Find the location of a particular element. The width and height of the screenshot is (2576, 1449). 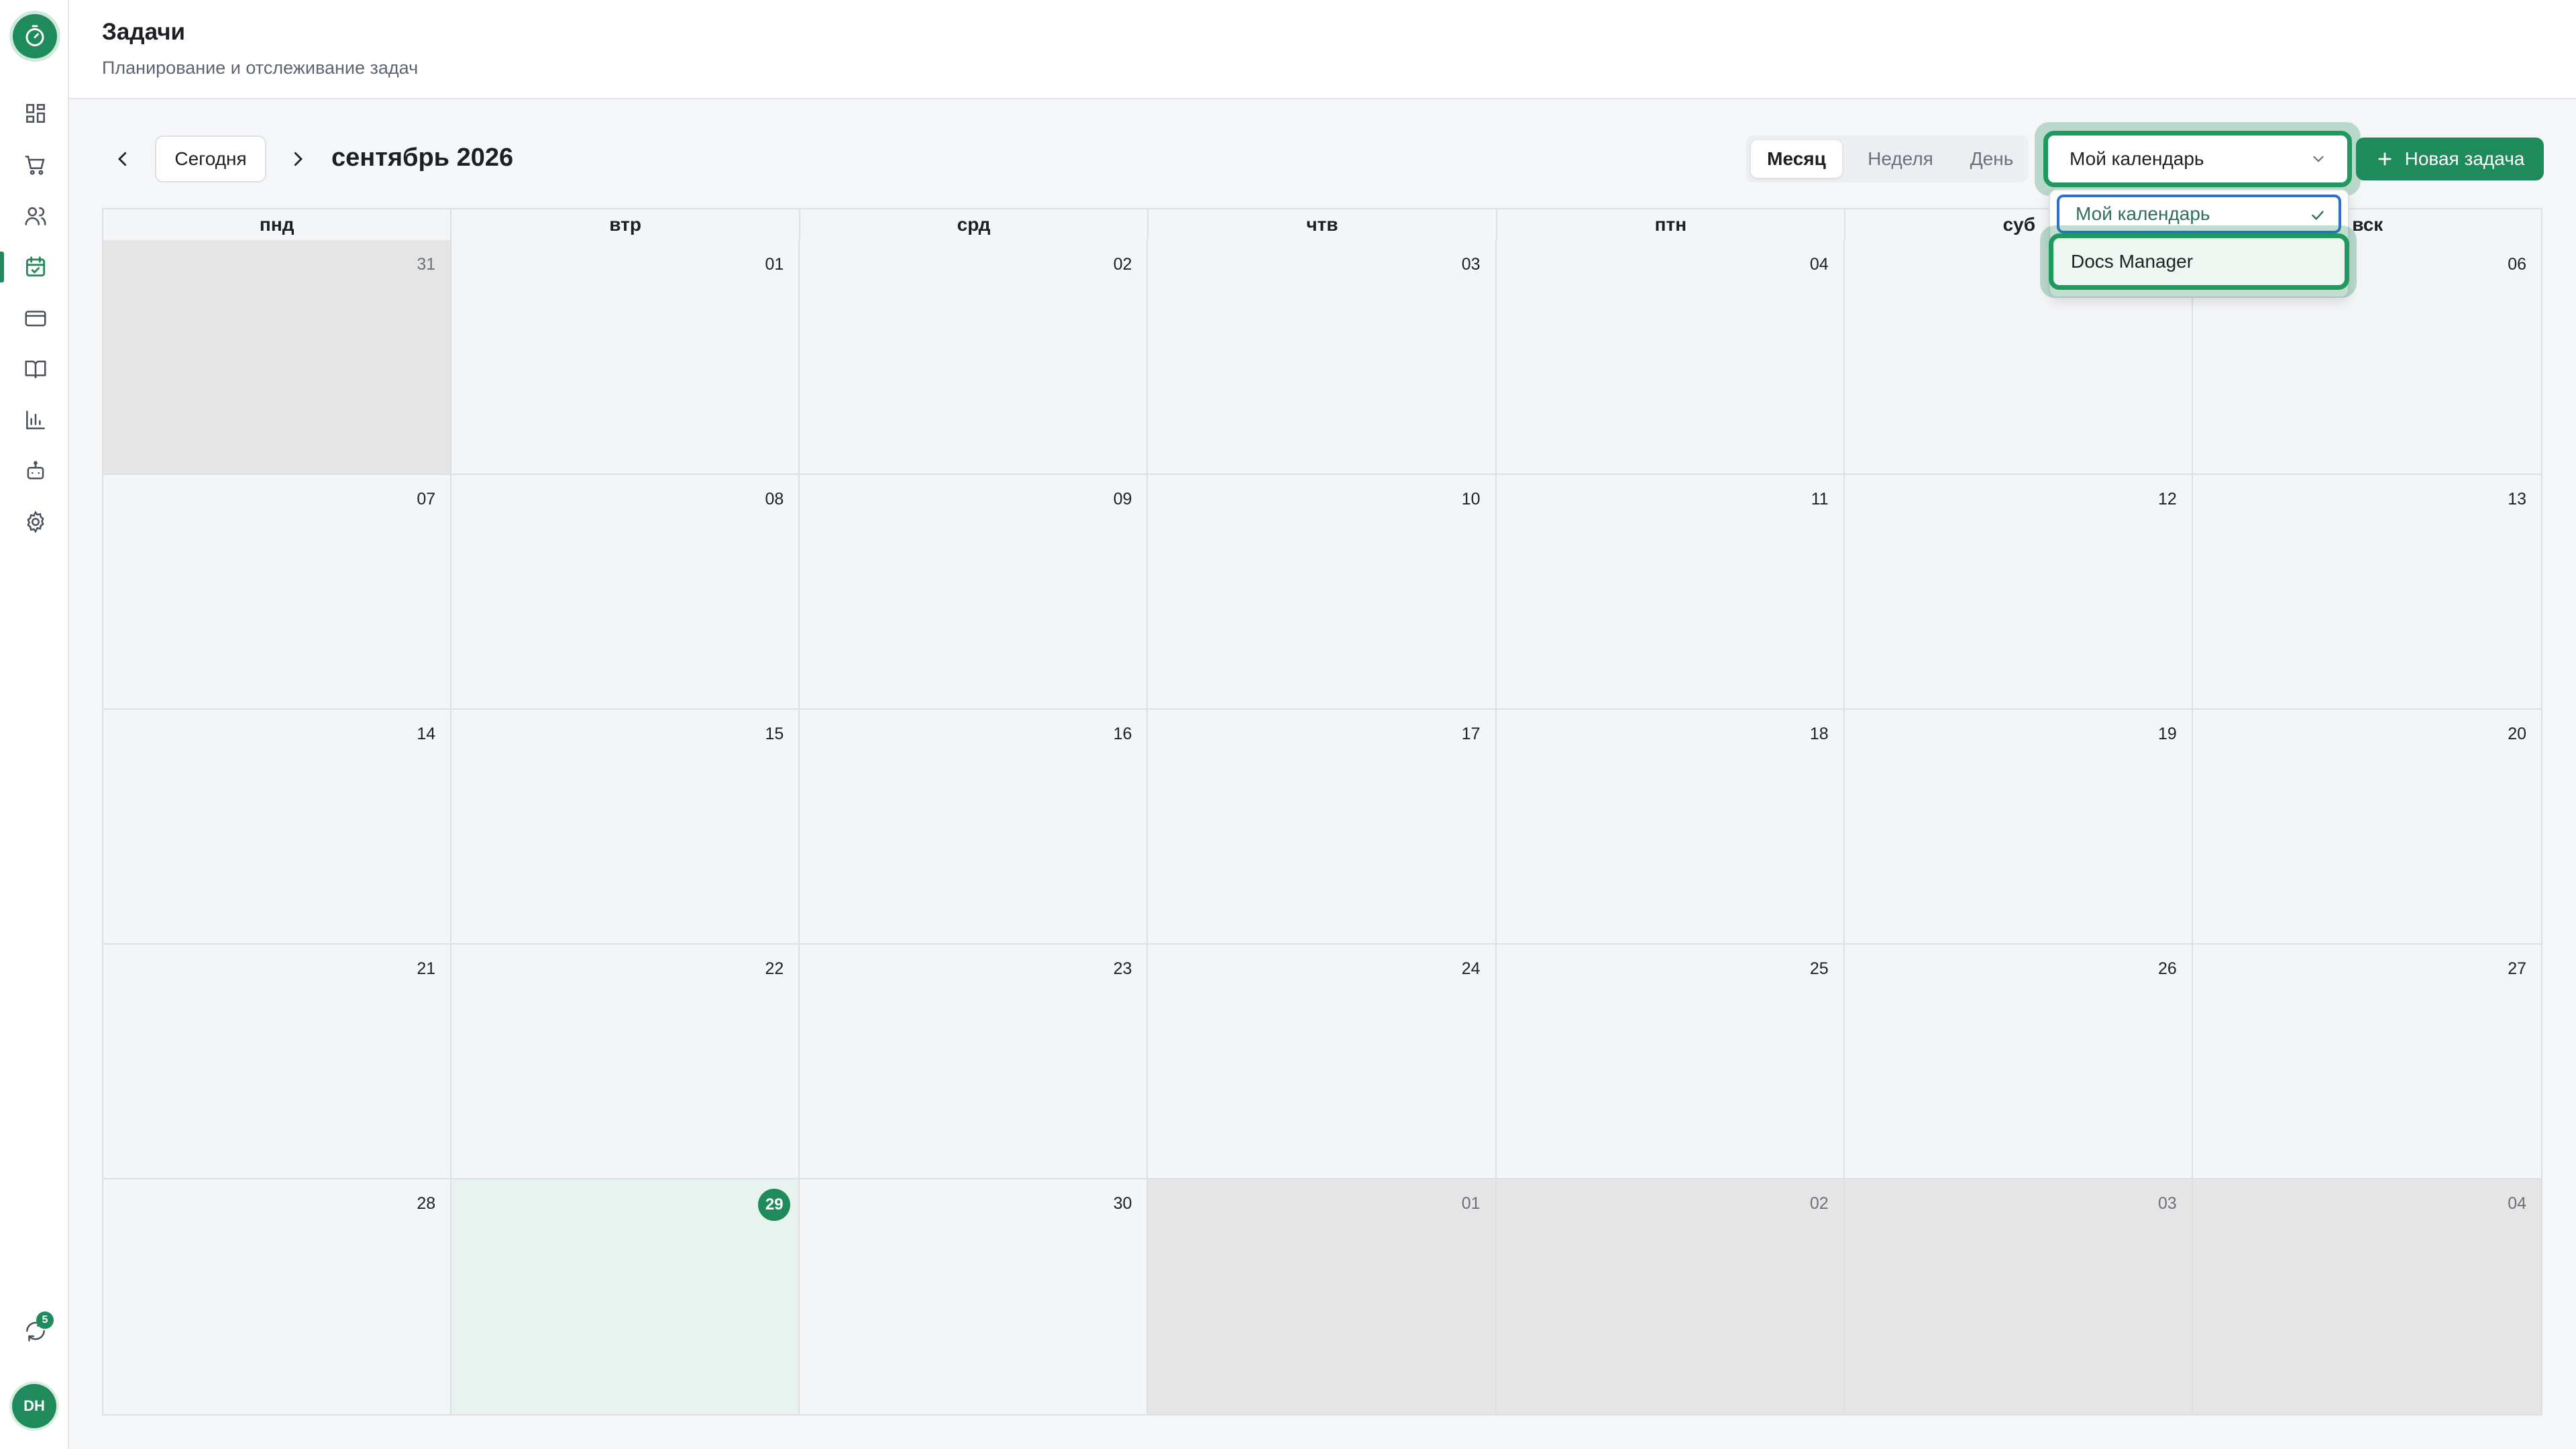

day-number: 18 is located at coordinates (1819, 733).